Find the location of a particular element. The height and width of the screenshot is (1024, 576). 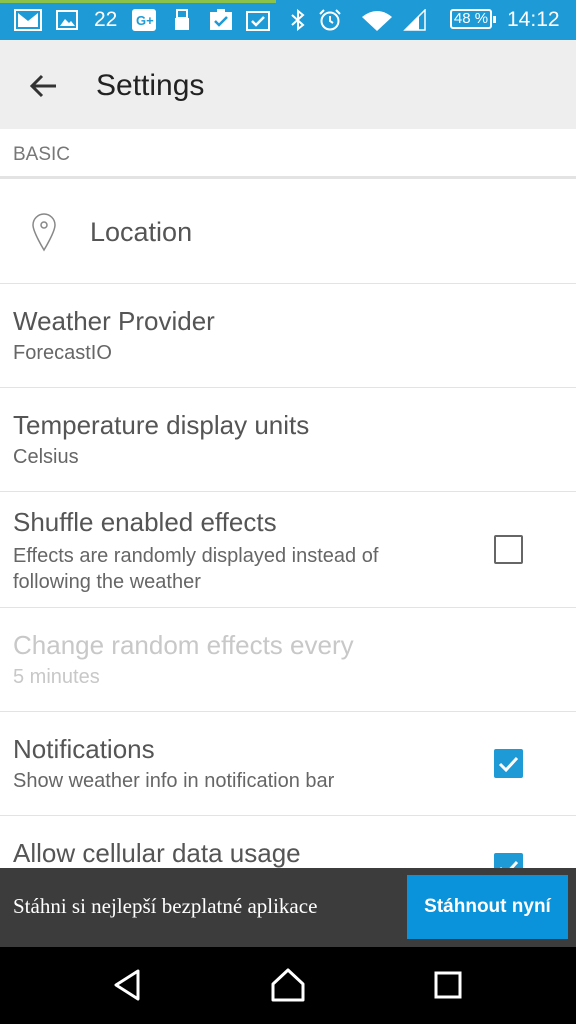

svg-text: G+ is located at coordinates (145, 20).